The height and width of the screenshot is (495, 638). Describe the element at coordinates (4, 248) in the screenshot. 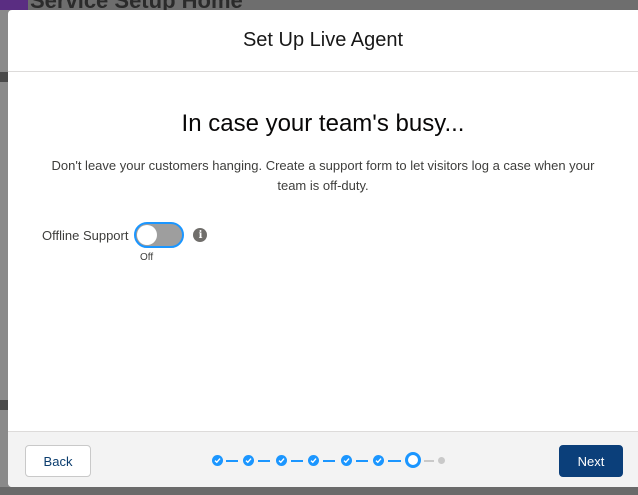

I see `background-left-edge` at that location.